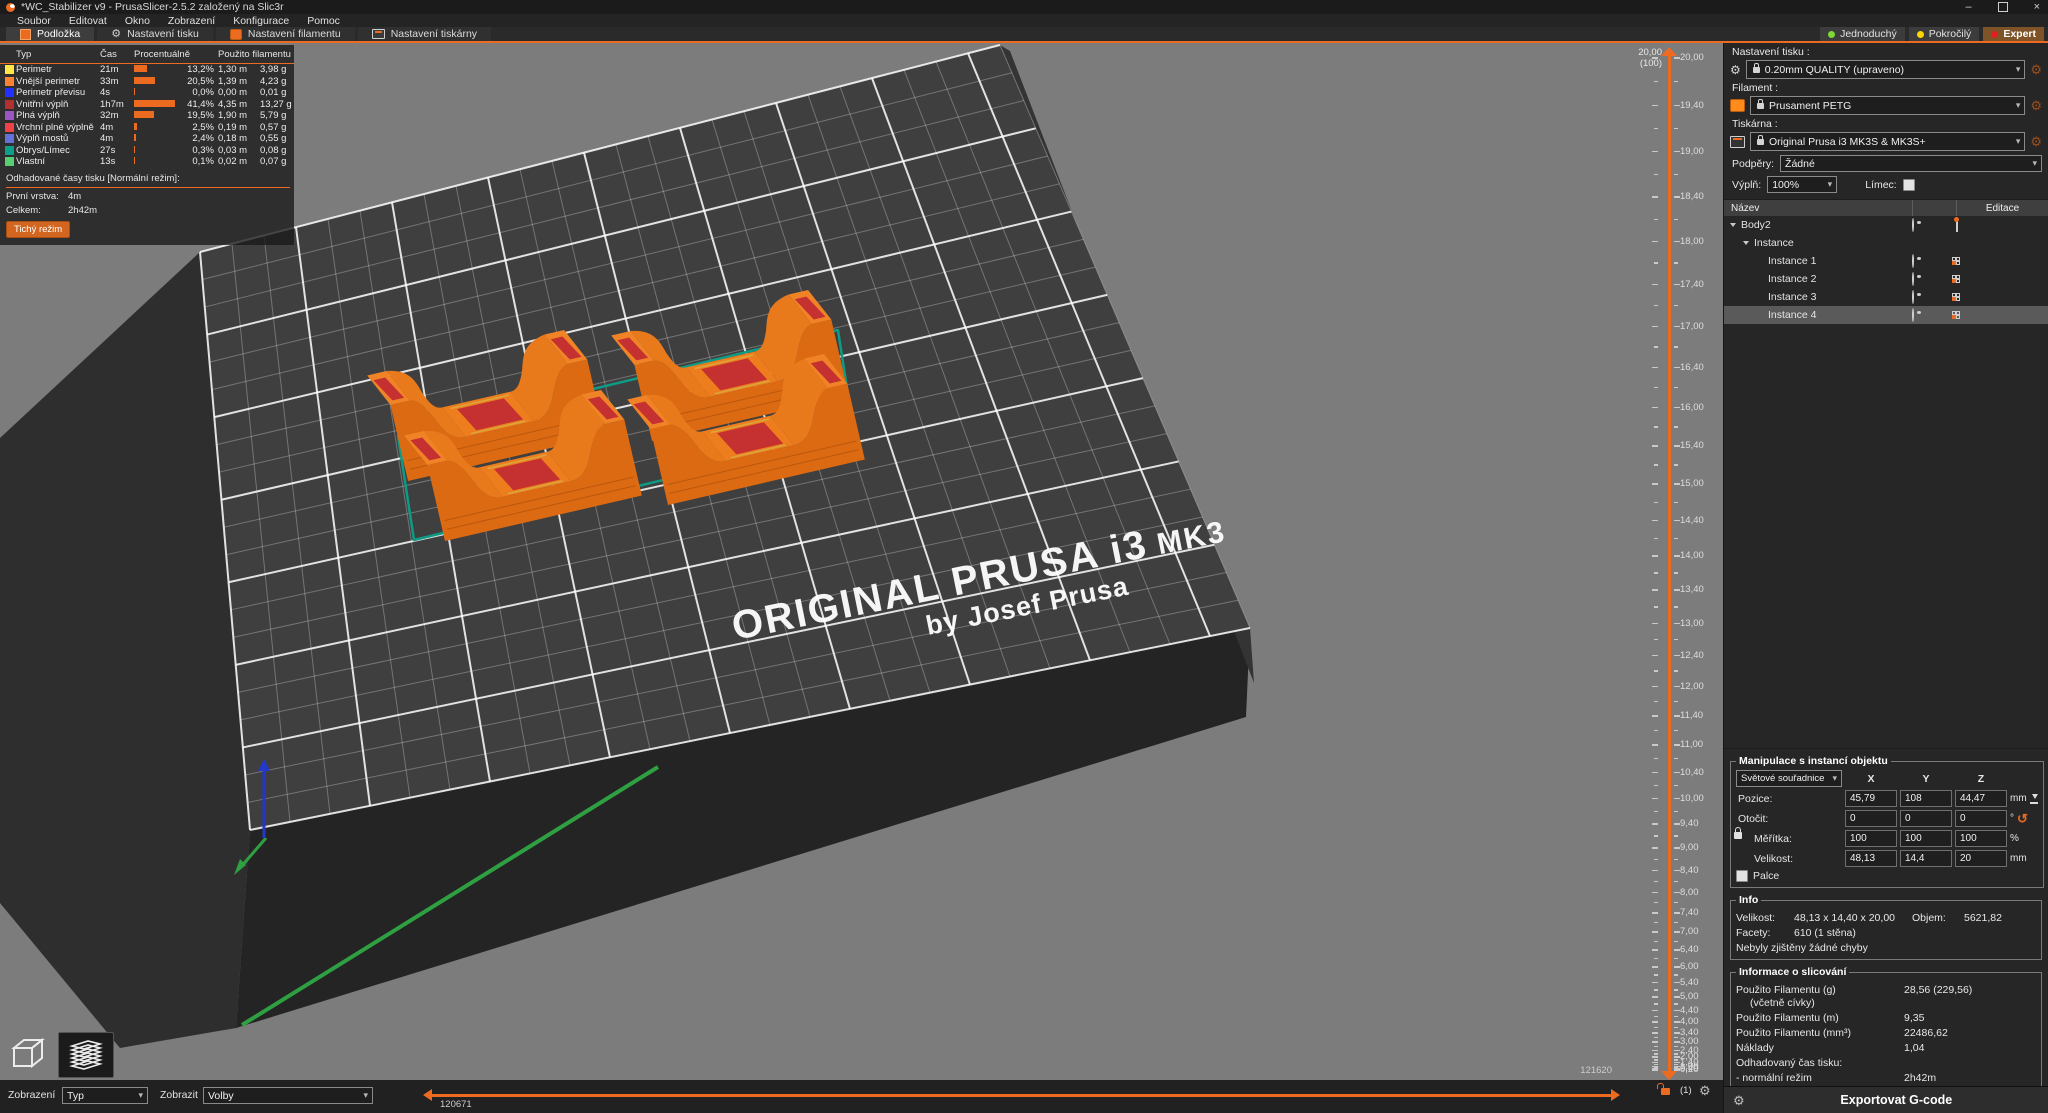 The image size is (2048, 1113). I want to click on mode-label: Expert, so click(2019, 34).